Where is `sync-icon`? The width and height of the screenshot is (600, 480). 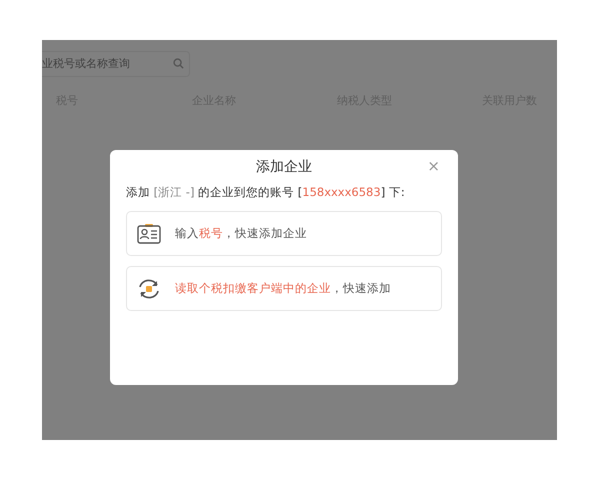 sync-icon is located at coordinates (149, 289).